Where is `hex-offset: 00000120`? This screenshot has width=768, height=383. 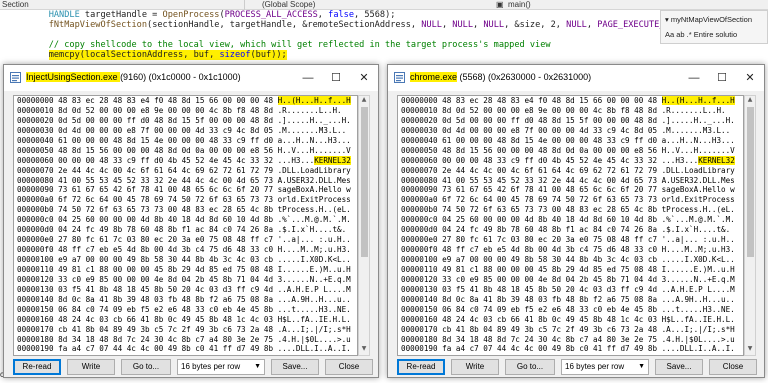 hex-offset: 00000120 is located at coordinates (422, 279).